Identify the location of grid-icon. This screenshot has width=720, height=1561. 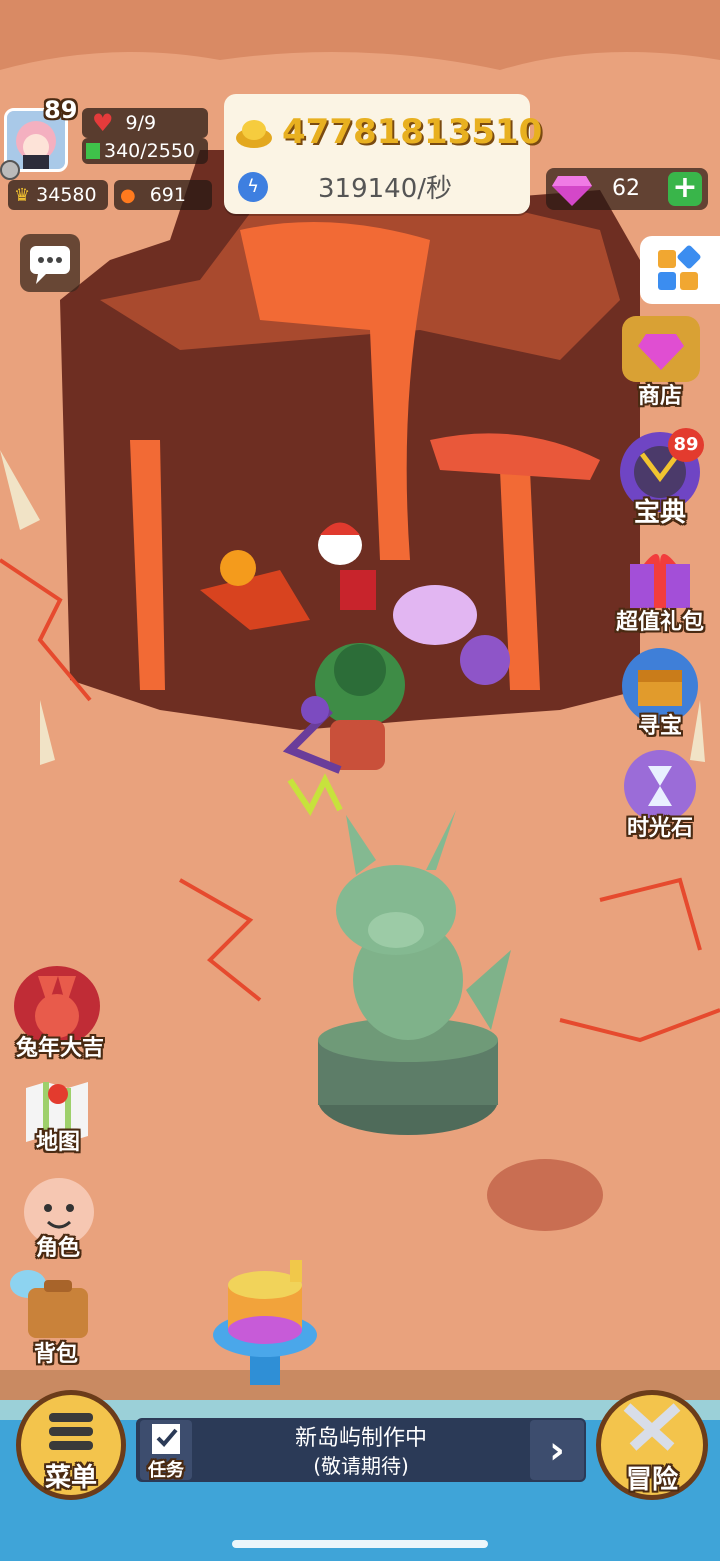
(679, 267).